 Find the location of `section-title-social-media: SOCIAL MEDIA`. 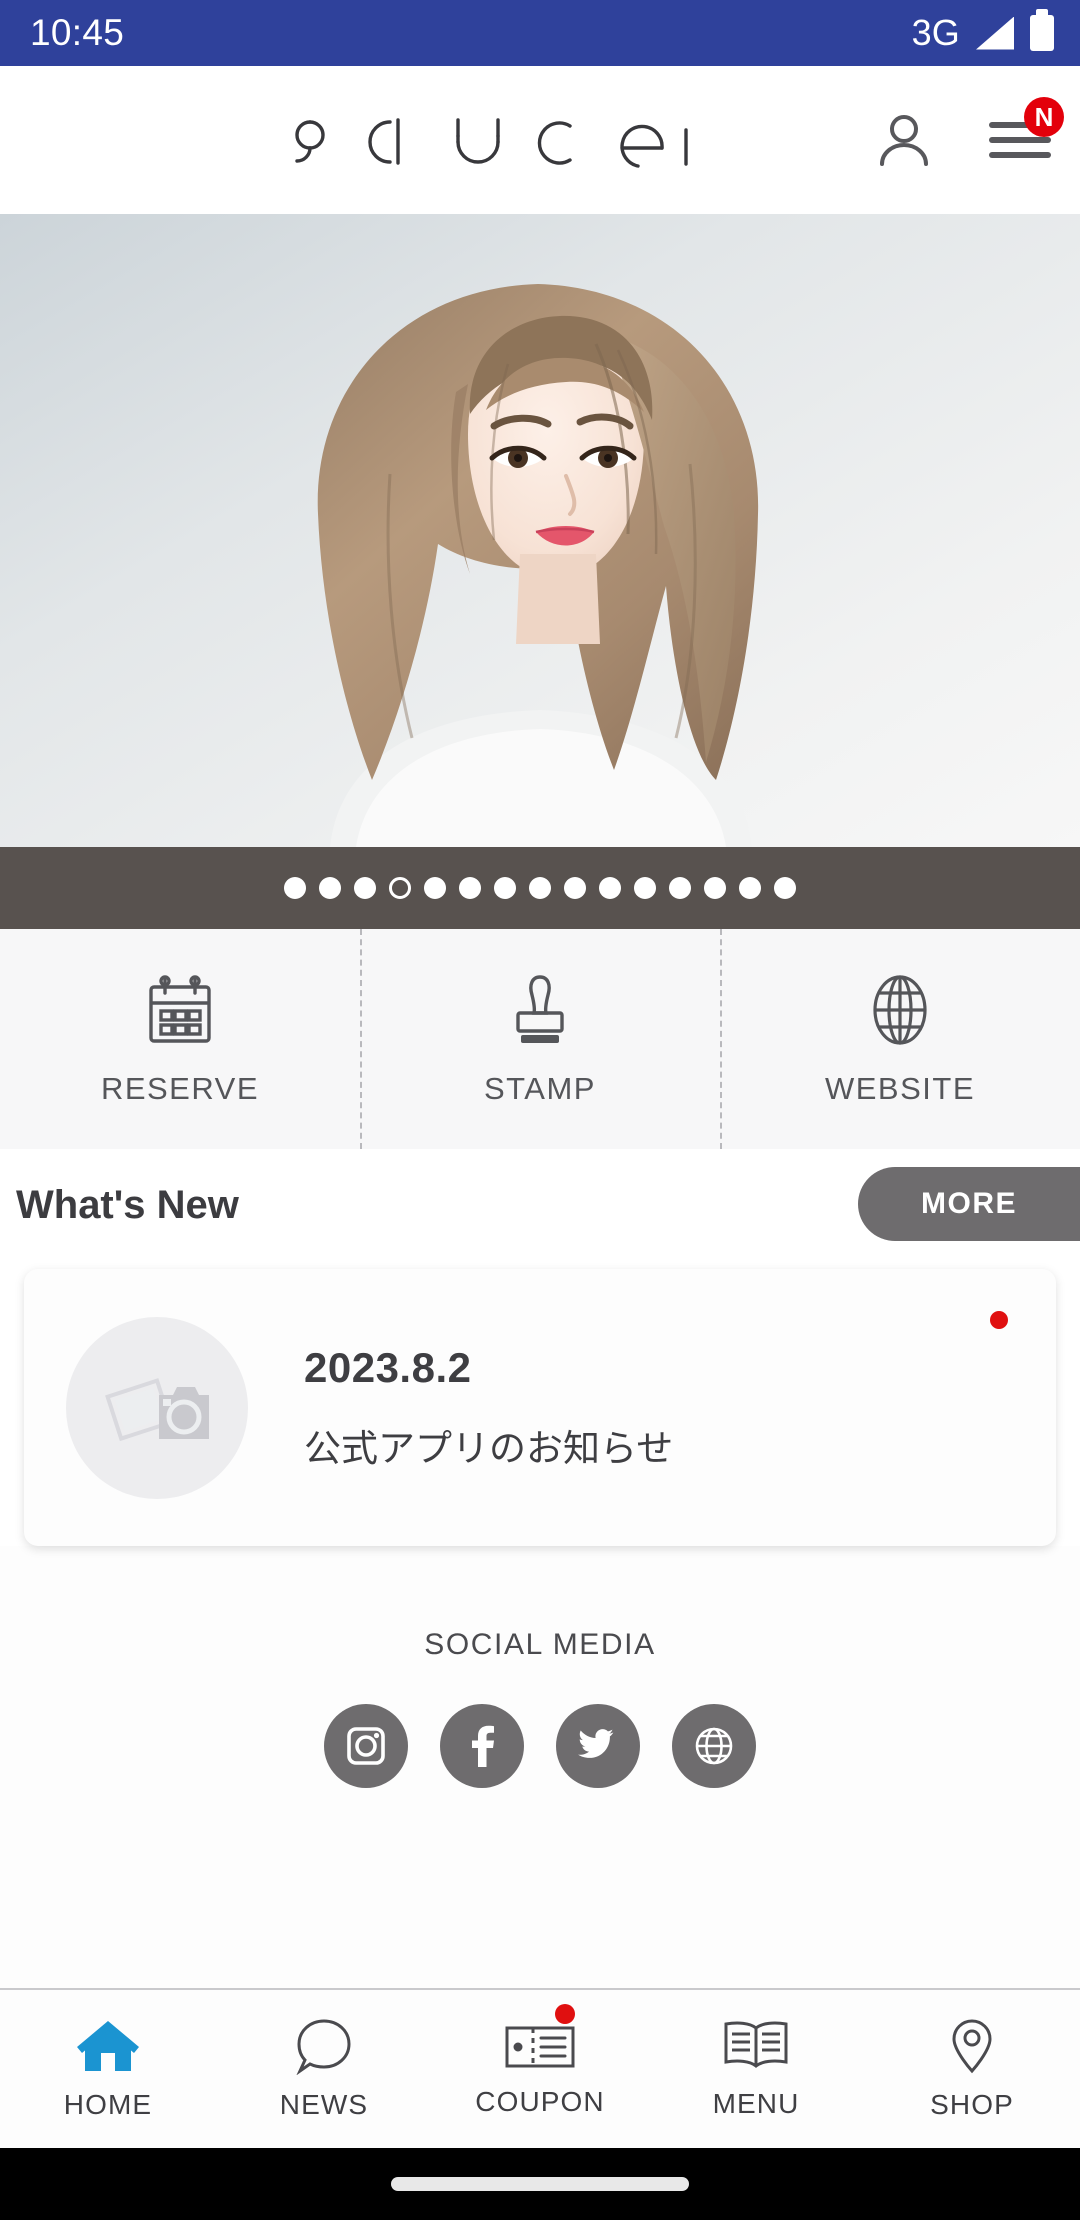

section-title-social-media: SOCIAL MEDIA is located at coordinates (540, 1644).